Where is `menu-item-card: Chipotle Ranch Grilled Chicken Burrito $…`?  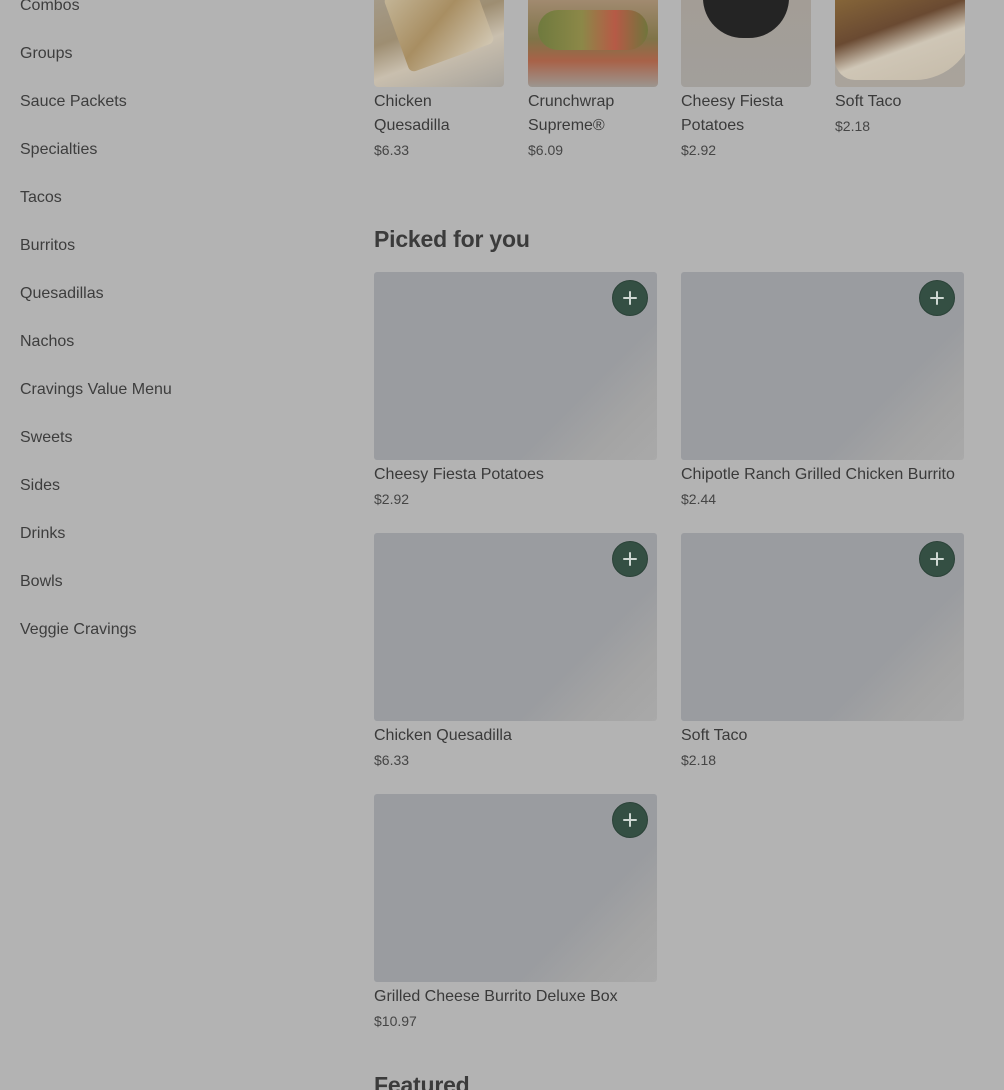 menu-item-card: Chipotle Ranch Grilled Chicken Burrito $… is located at coordinates (822, 391).